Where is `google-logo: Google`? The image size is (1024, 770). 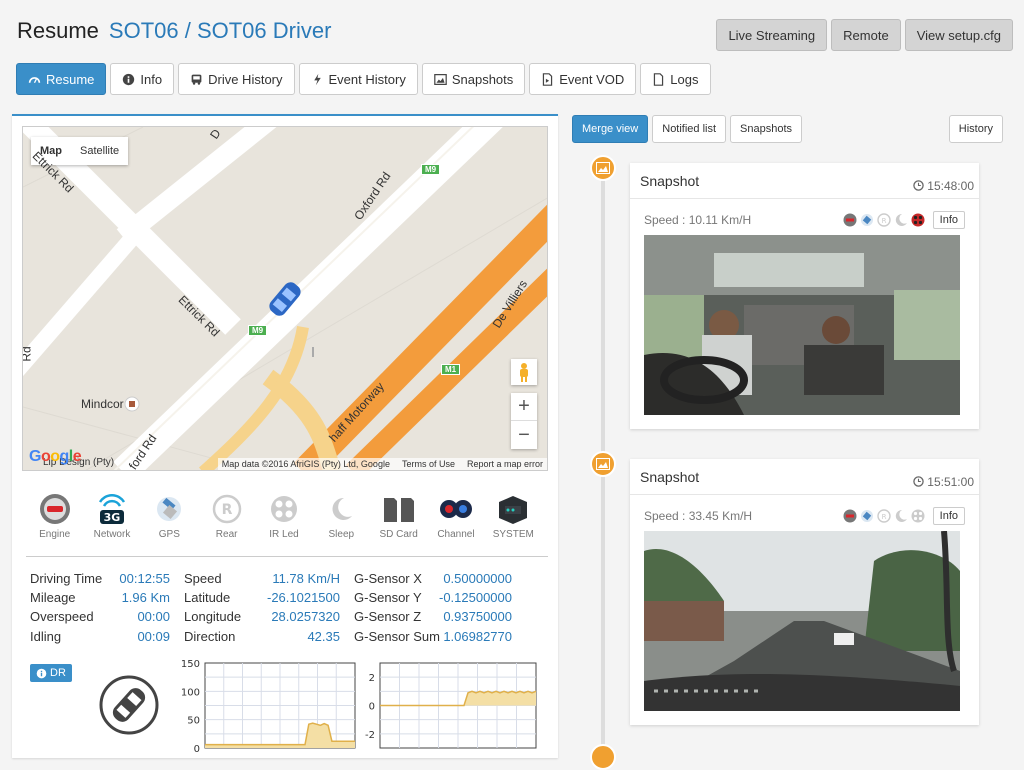 google-logo: Google is located at coordinates (55, 456).